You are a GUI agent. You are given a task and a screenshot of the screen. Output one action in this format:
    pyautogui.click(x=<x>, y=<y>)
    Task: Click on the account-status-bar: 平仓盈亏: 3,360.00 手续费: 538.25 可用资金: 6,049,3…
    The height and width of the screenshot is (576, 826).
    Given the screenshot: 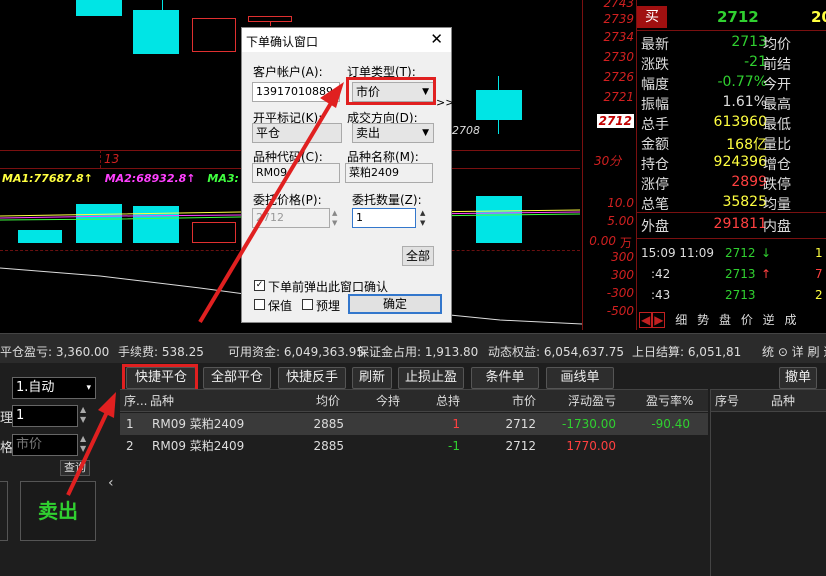 What is the action you would take?
    pyautogui.click(x=413, y=348)
    